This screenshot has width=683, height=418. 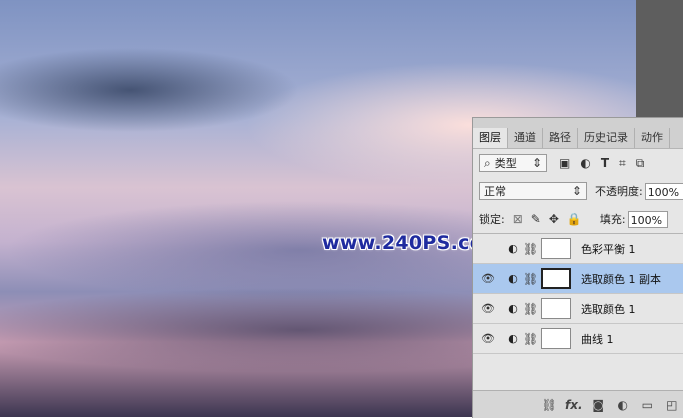 I want to click on layer-name: 色彩平衡 1, so click(x=608, y=249).